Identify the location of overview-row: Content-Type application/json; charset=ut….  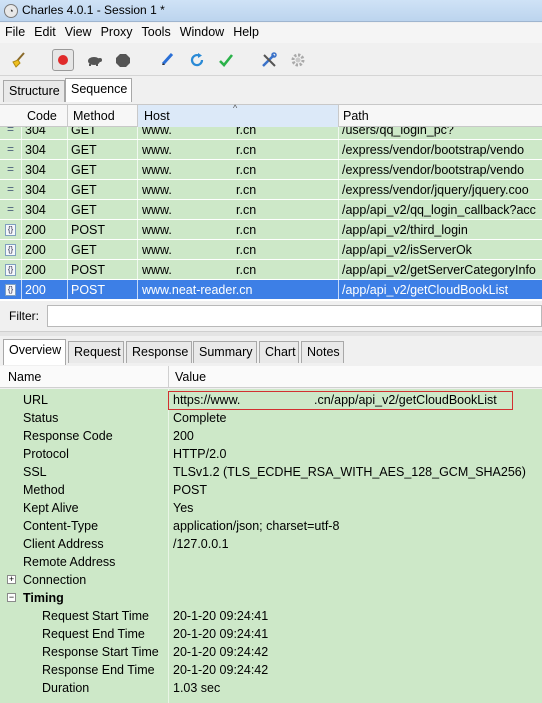
(271, 526).